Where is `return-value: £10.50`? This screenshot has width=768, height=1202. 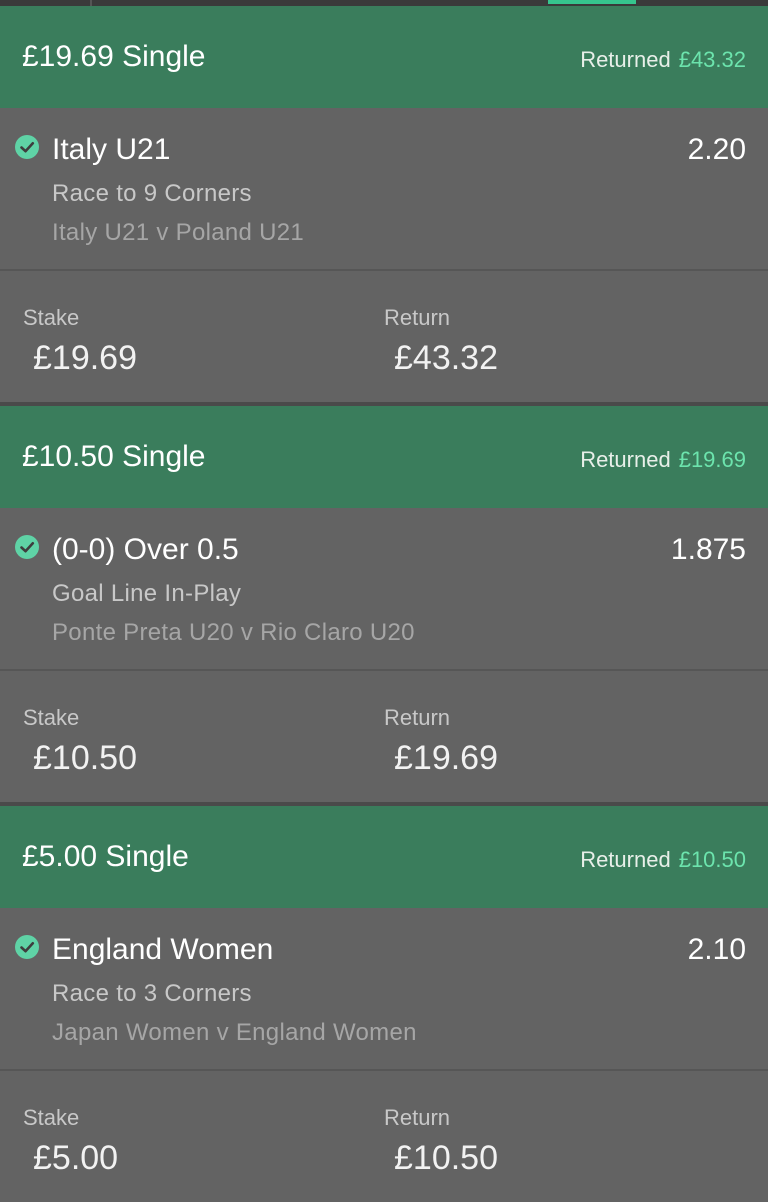
return-value: £10.50 is located at coordinates (446, 1158).